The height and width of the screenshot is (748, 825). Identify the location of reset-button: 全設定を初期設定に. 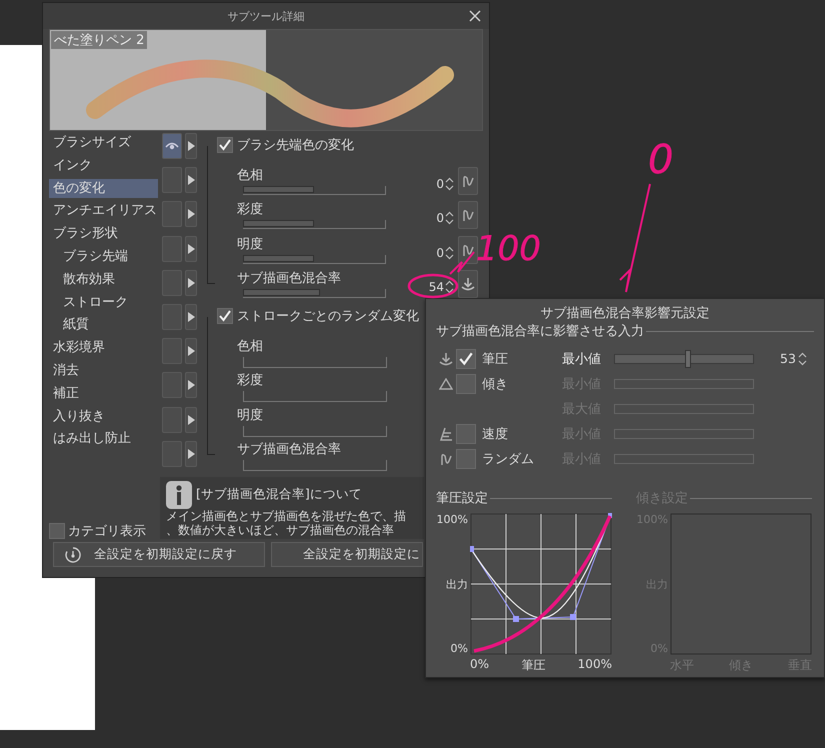
(347, 555).